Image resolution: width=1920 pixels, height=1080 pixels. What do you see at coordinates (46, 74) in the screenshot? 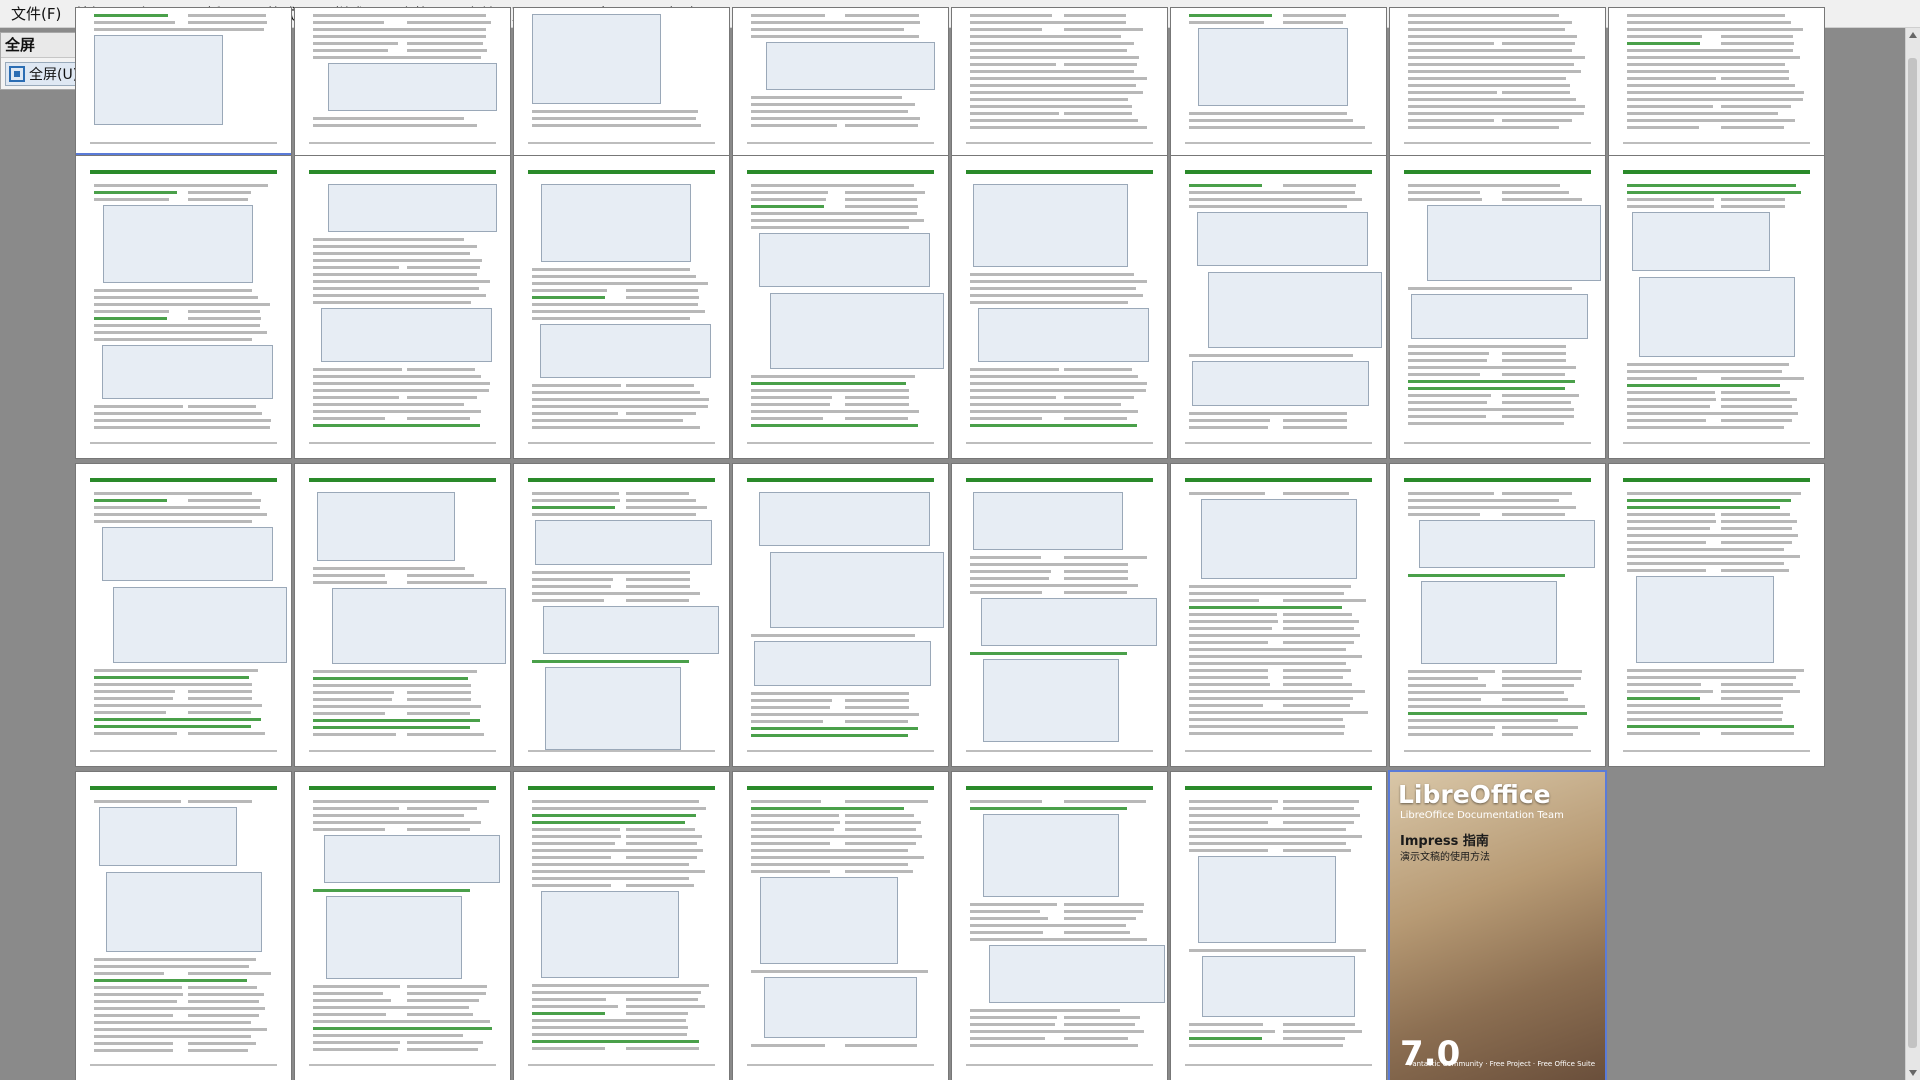
I see `fullscreen-button: 全屏(U)` at bounding box center [46, 74].